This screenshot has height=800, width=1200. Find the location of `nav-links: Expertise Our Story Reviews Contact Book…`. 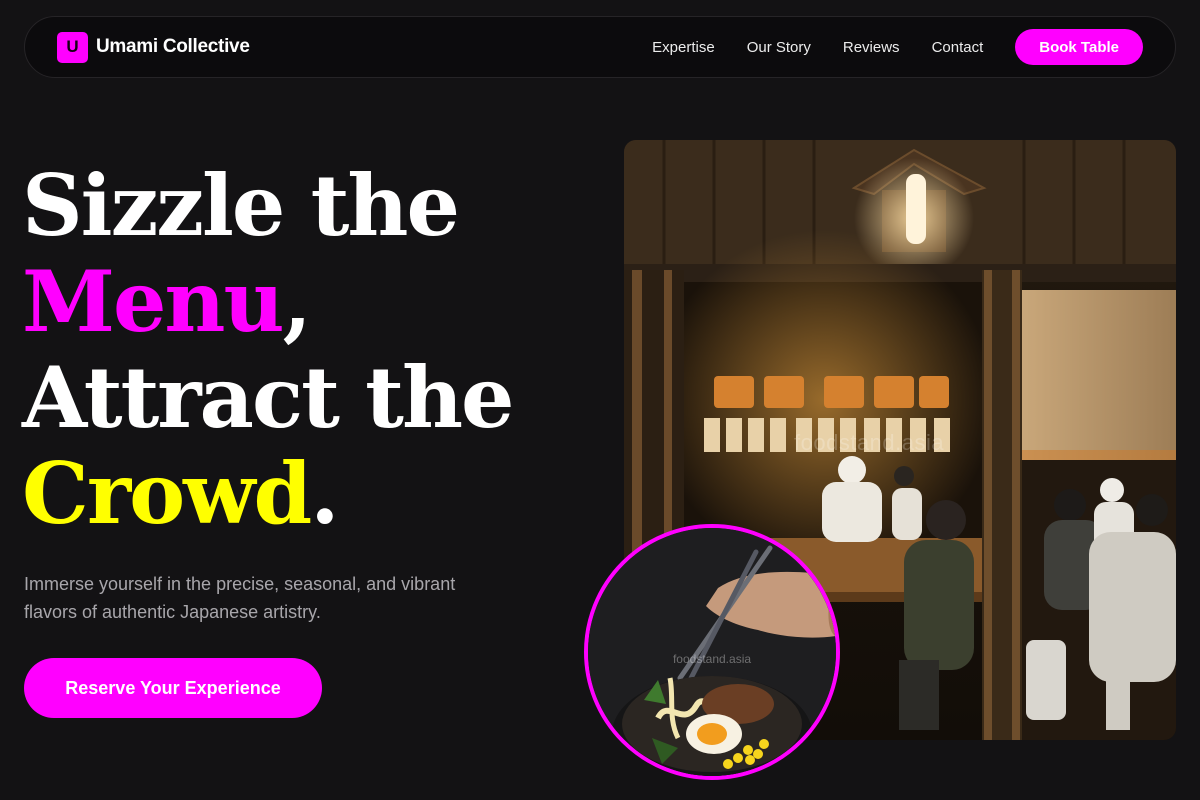

nav-links: Expertise Our Story Reviews Contact Book… is located at coordinates (897, 47).